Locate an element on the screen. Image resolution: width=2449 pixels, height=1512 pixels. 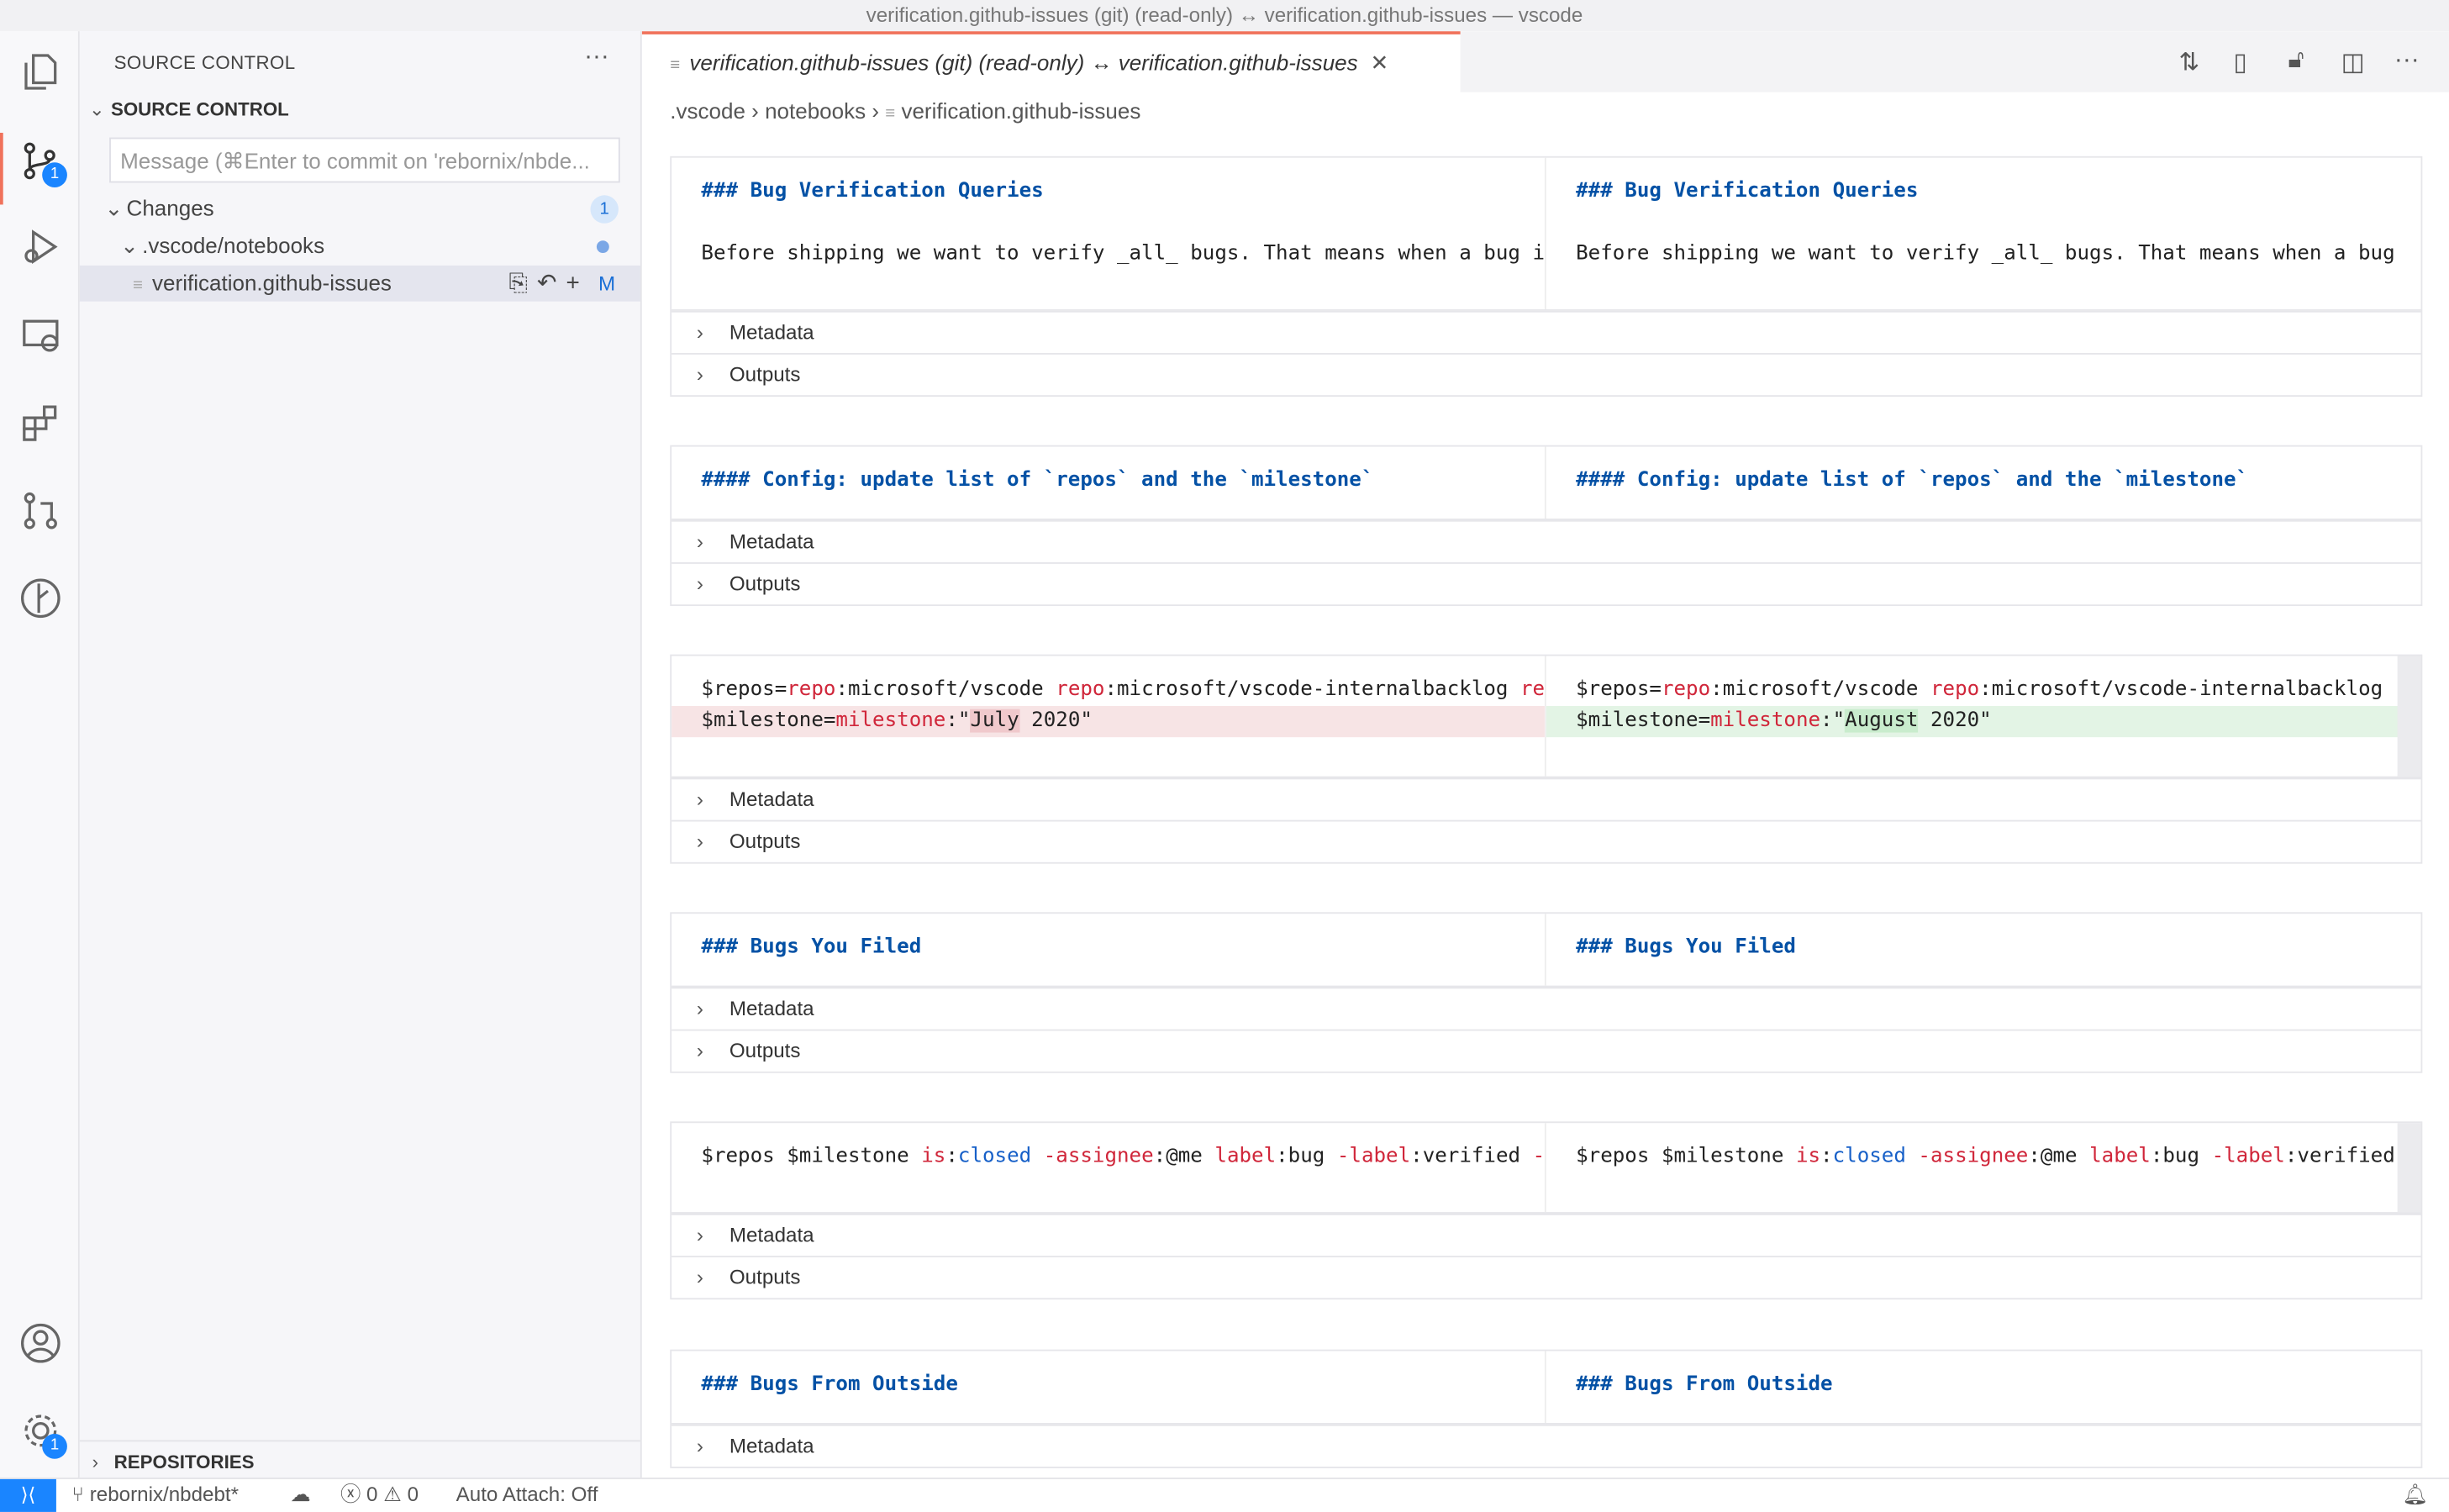
discard-changes-icon: ↶ is located at coordinates (546, 284).